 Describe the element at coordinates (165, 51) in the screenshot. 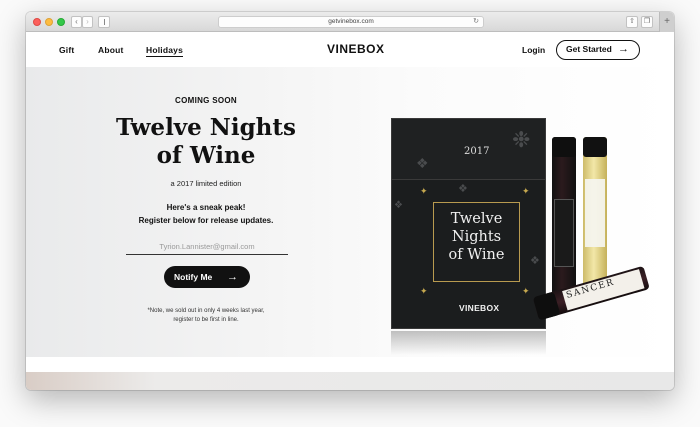

I see `nav-holidays-link: Holidays` at that location.